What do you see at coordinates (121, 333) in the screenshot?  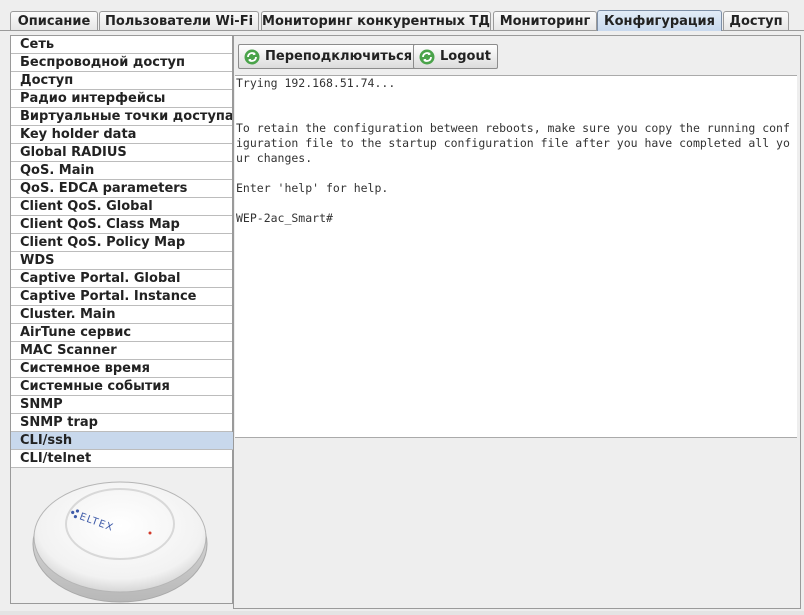 I see `sidebar-item-airtune: AirTune сервис` at bounding box center [121, 333].